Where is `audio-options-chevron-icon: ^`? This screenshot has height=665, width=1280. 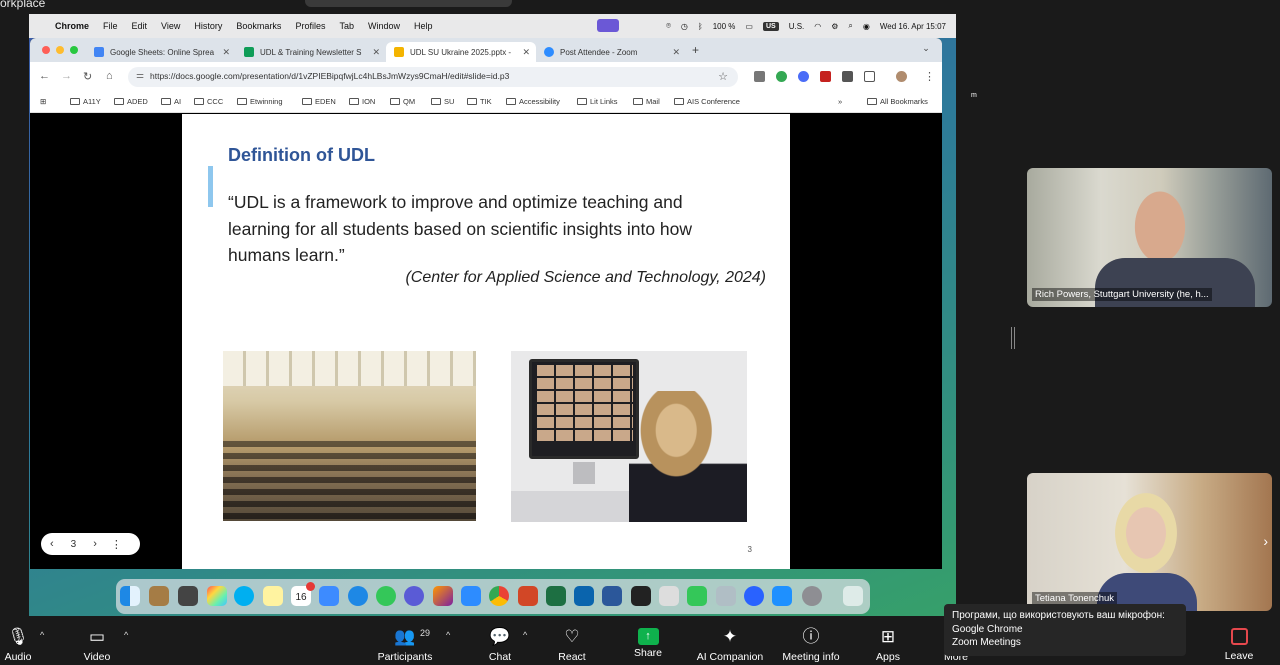 audio-options-chevron-icon: ^ is located at coordinates (42, 635).